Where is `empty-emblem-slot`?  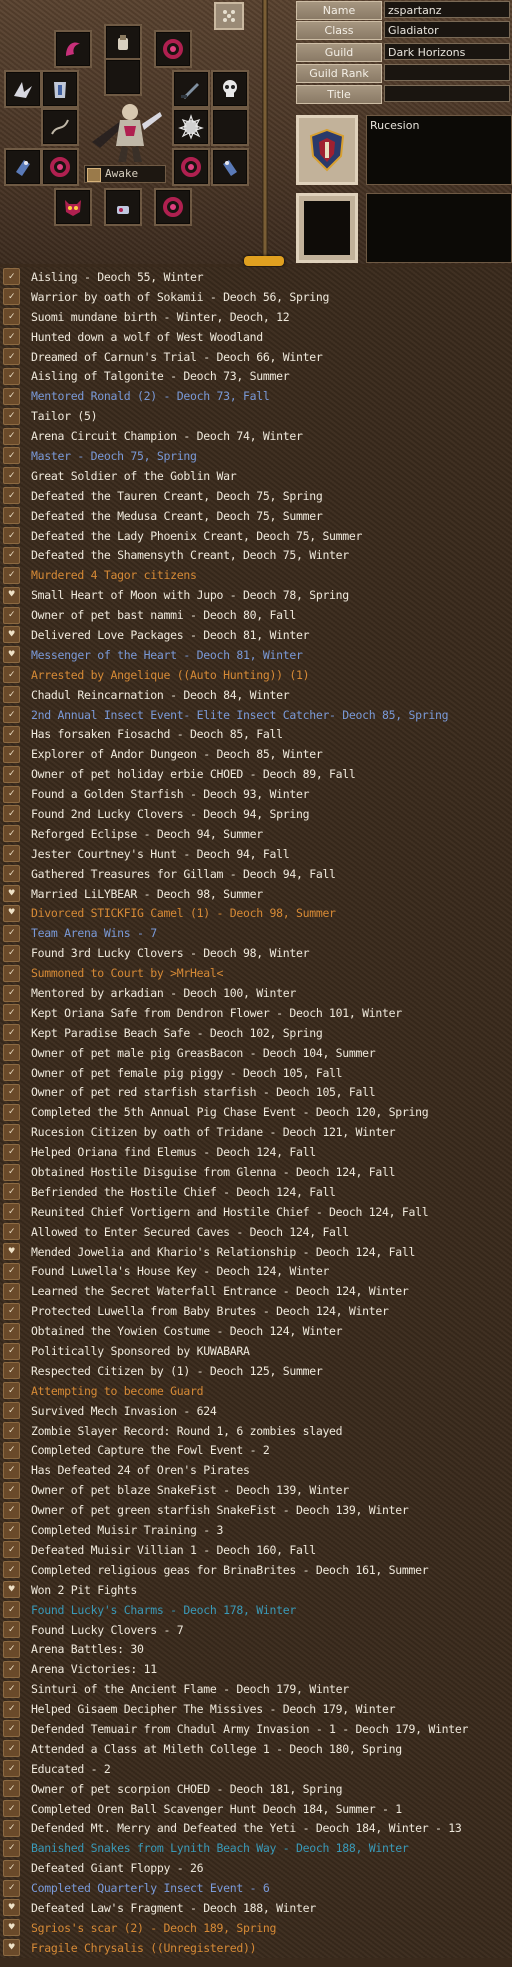 empty-emblem-slot is located at coordinates (327, 228).